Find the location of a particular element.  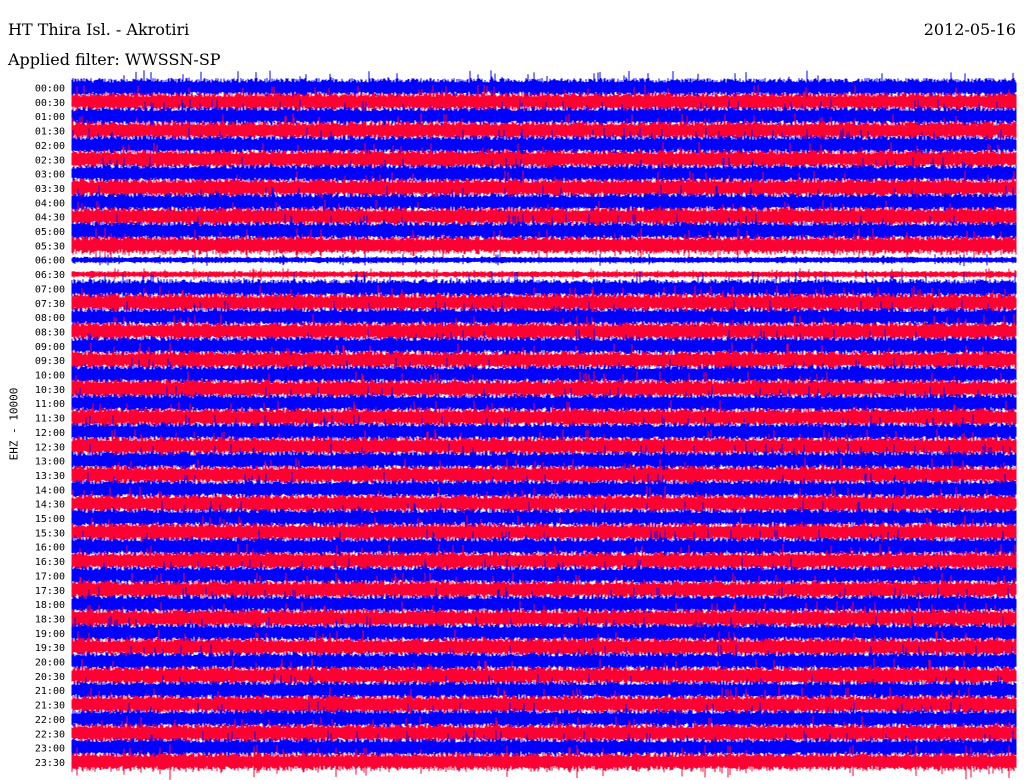

row-time-label: 13:30 is located at coordinates (50, 476).